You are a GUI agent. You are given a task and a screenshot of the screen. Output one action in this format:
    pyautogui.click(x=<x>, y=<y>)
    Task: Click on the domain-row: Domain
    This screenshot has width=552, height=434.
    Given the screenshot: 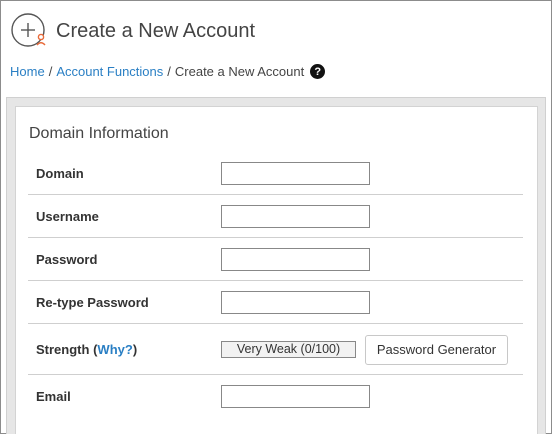 What is the action you would take?
    pyautogui.click(x=275, y=174)
    